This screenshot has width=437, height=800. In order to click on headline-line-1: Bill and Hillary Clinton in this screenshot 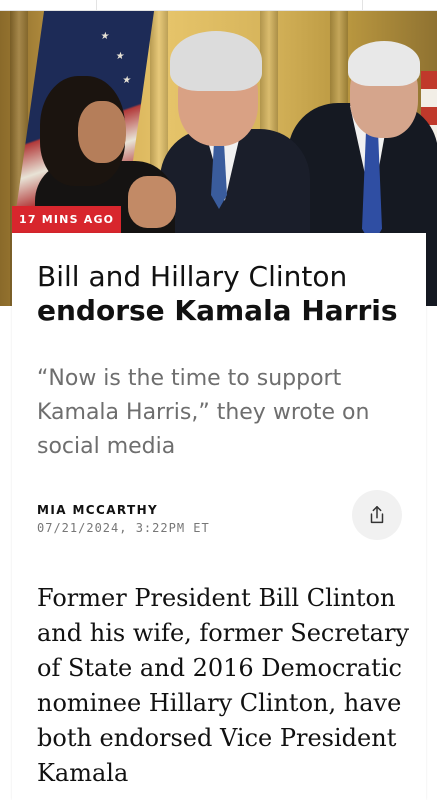, I will do `click(192, 276)`.